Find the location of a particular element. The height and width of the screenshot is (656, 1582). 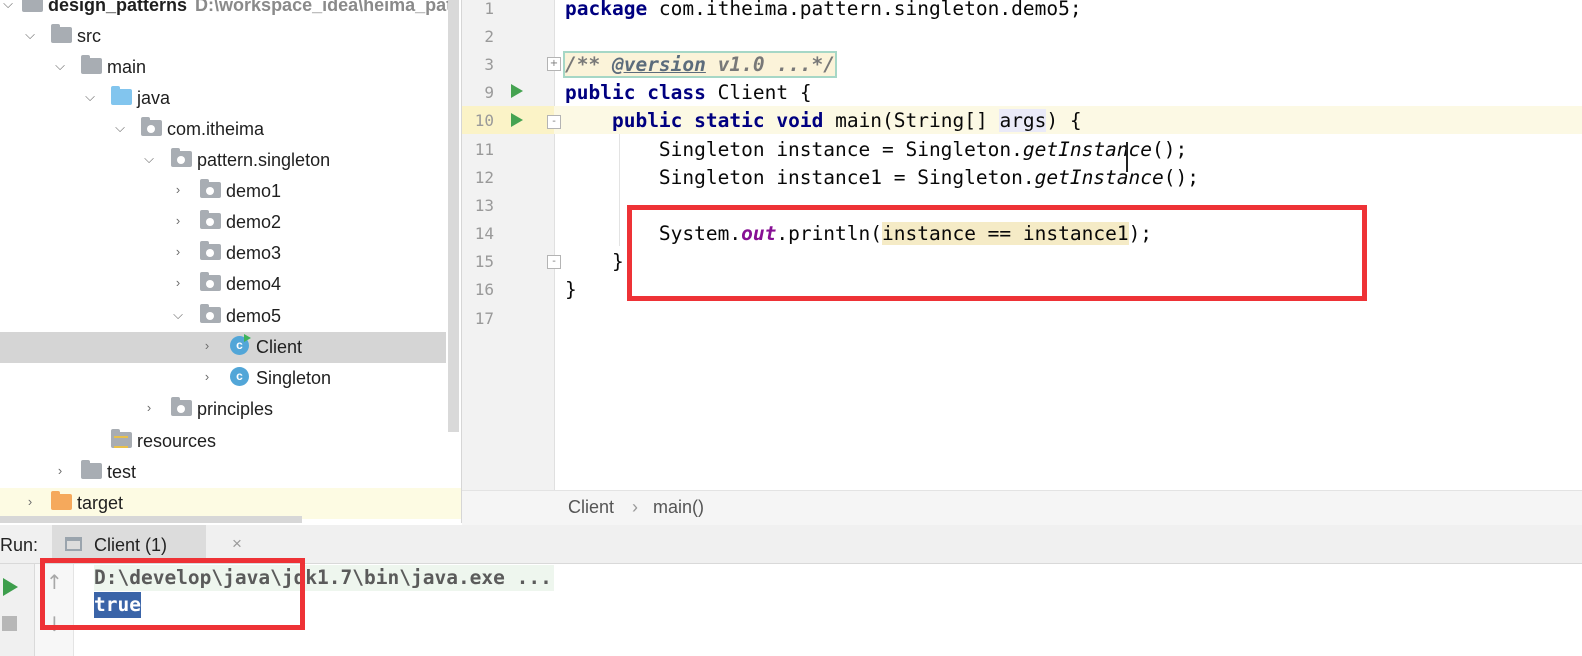

tree-item-client: › c Client is located at coordinates (223, 347).